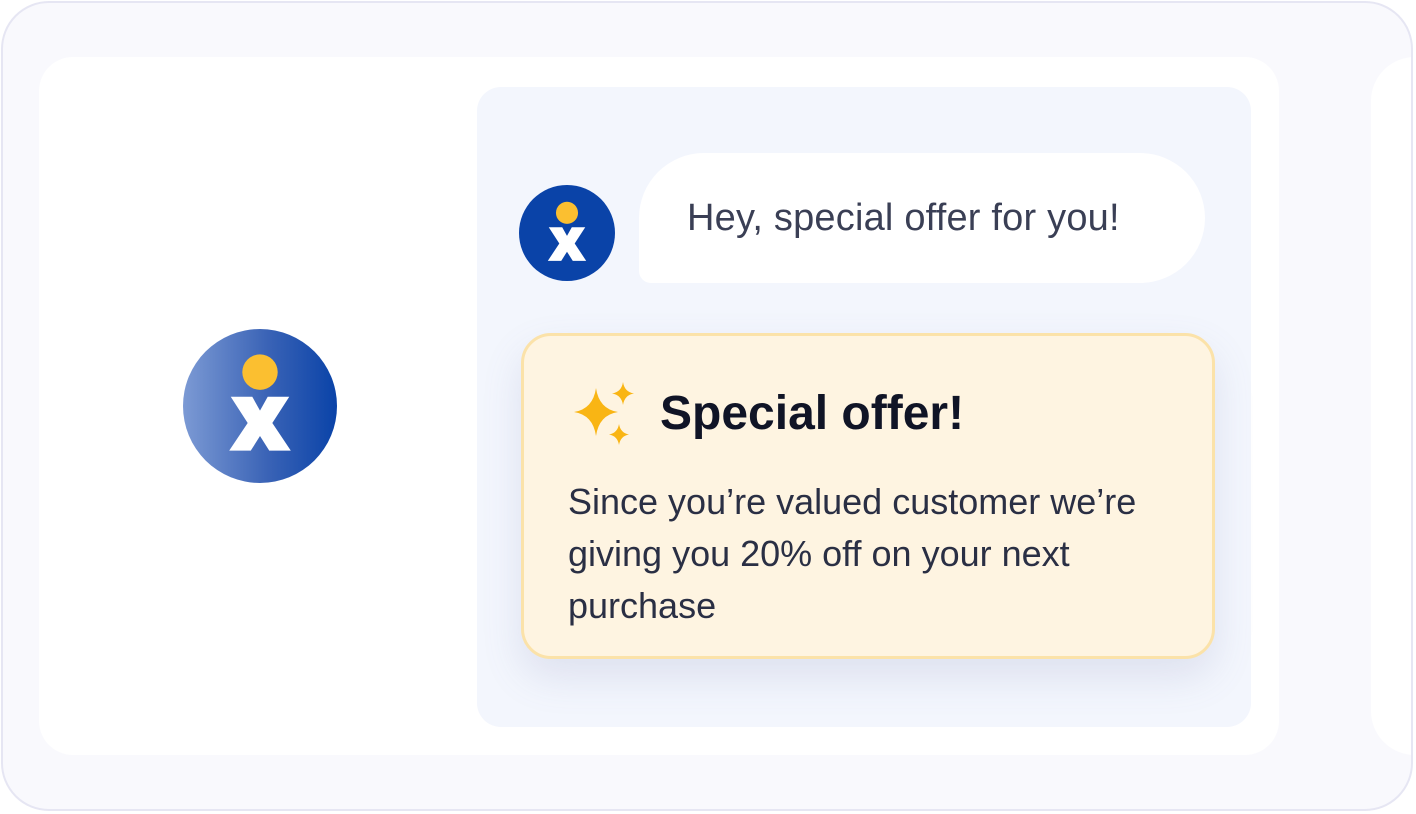  What do you see at coordinates (812, 413) in the screenshot?
I see `offer-title: Special offer!` at bounding box center [812, 413].